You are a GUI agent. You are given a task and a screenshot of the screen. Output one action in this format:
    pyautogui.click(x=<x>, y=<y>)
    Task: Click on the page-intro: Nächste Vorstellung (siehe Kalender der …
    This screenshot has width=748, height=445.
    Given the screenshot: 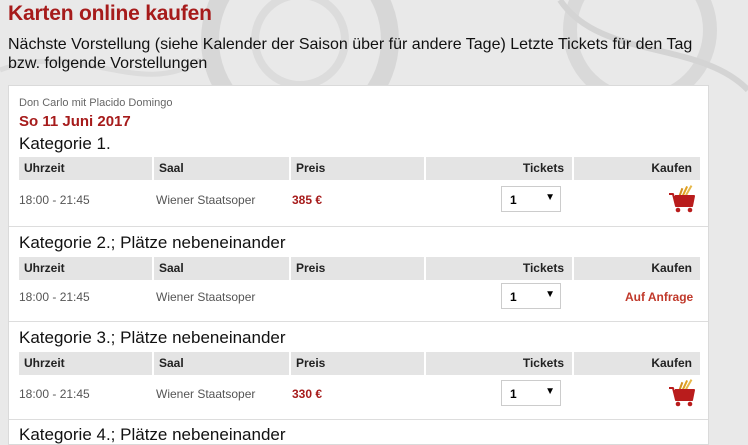 What is the action you would take?
    pyautogui.click(x=350, y=54)
    